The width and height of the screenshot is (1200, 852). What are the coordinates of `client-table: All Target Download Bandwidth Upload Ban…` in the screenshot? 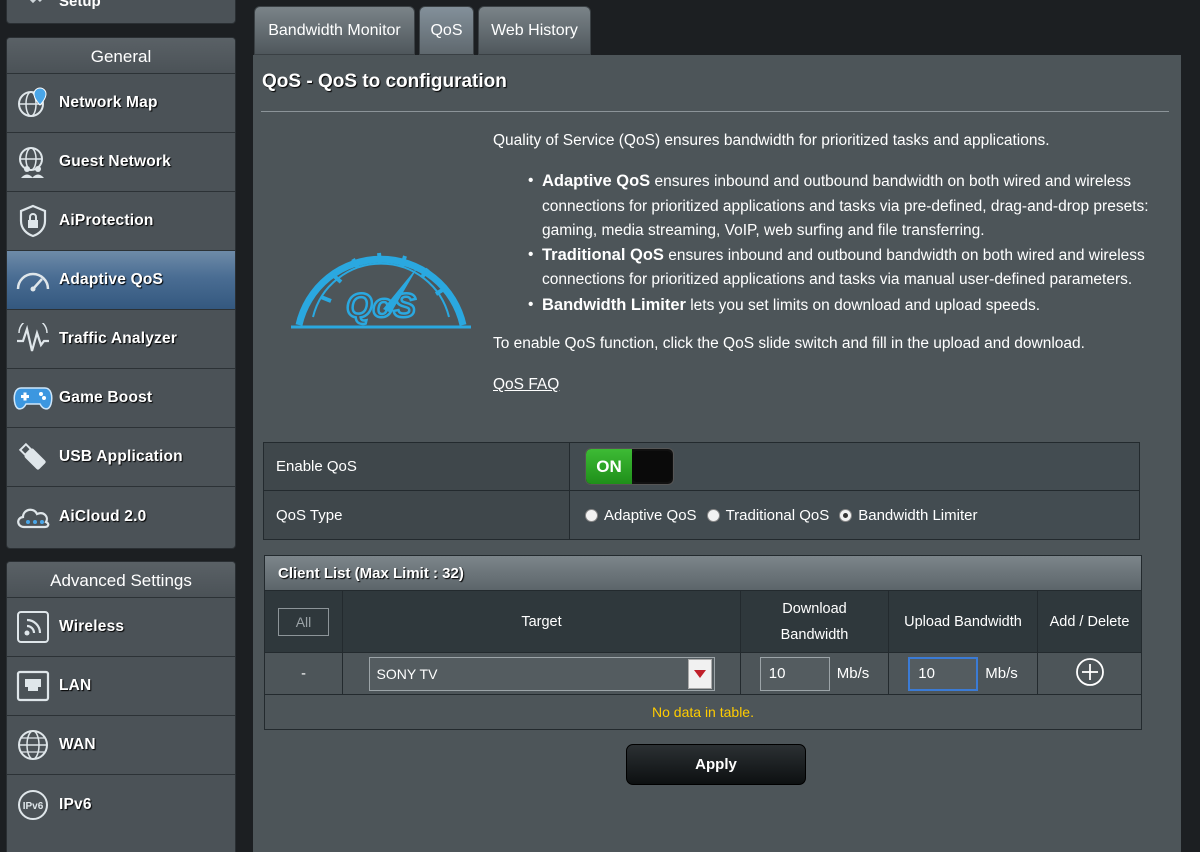 It's located at (703, 642).